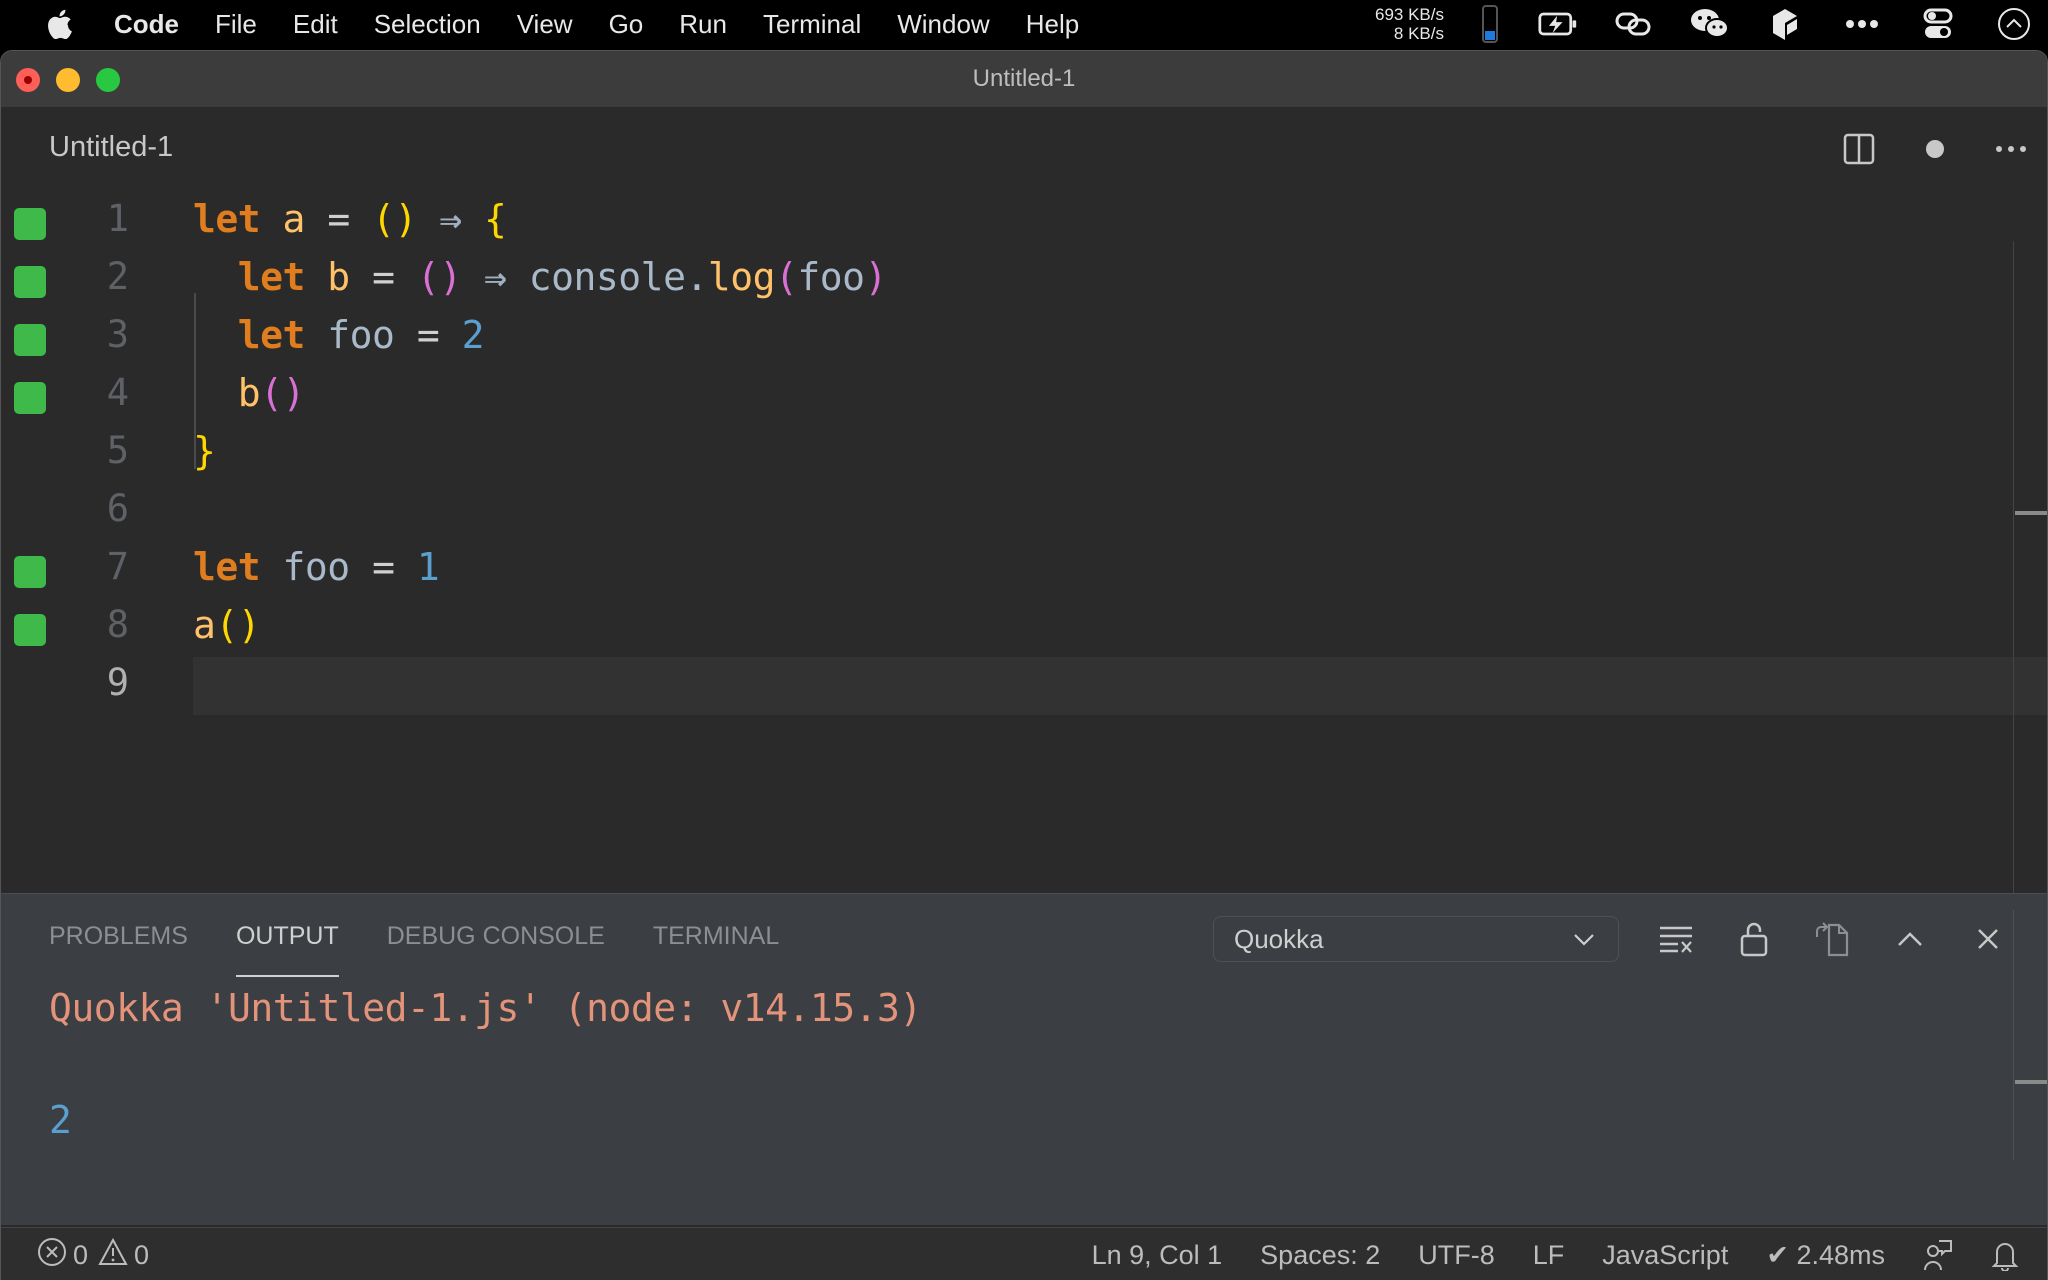 The image size is (2048, 1280). I want to click on network-upload-speed: 693 KB/s, so click(1409, 14).